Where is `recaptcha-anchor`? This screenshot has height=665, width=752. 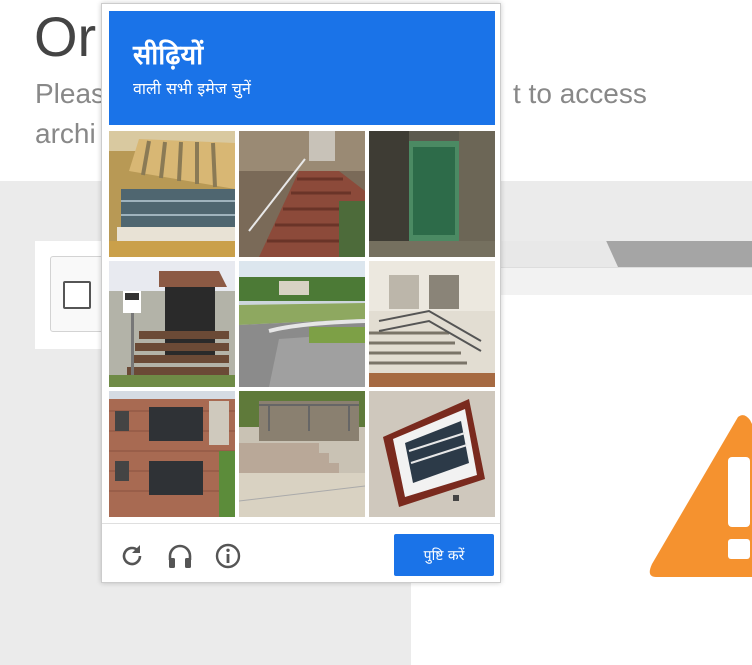 recaptcha-anchor is located at coordinates (78, 294).